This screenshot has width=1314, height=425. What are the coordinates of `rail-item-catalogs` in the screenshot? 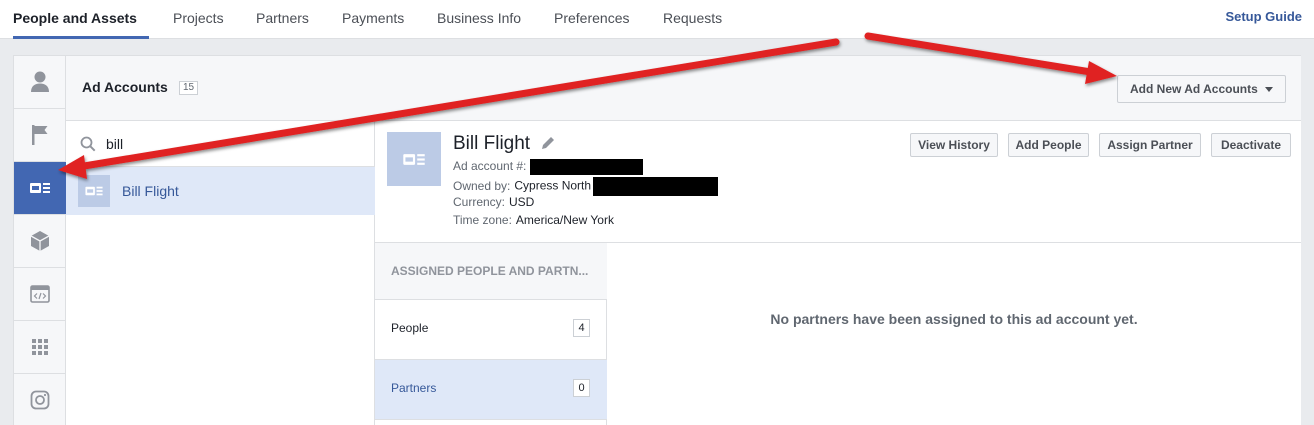 It's located at (40, 241).